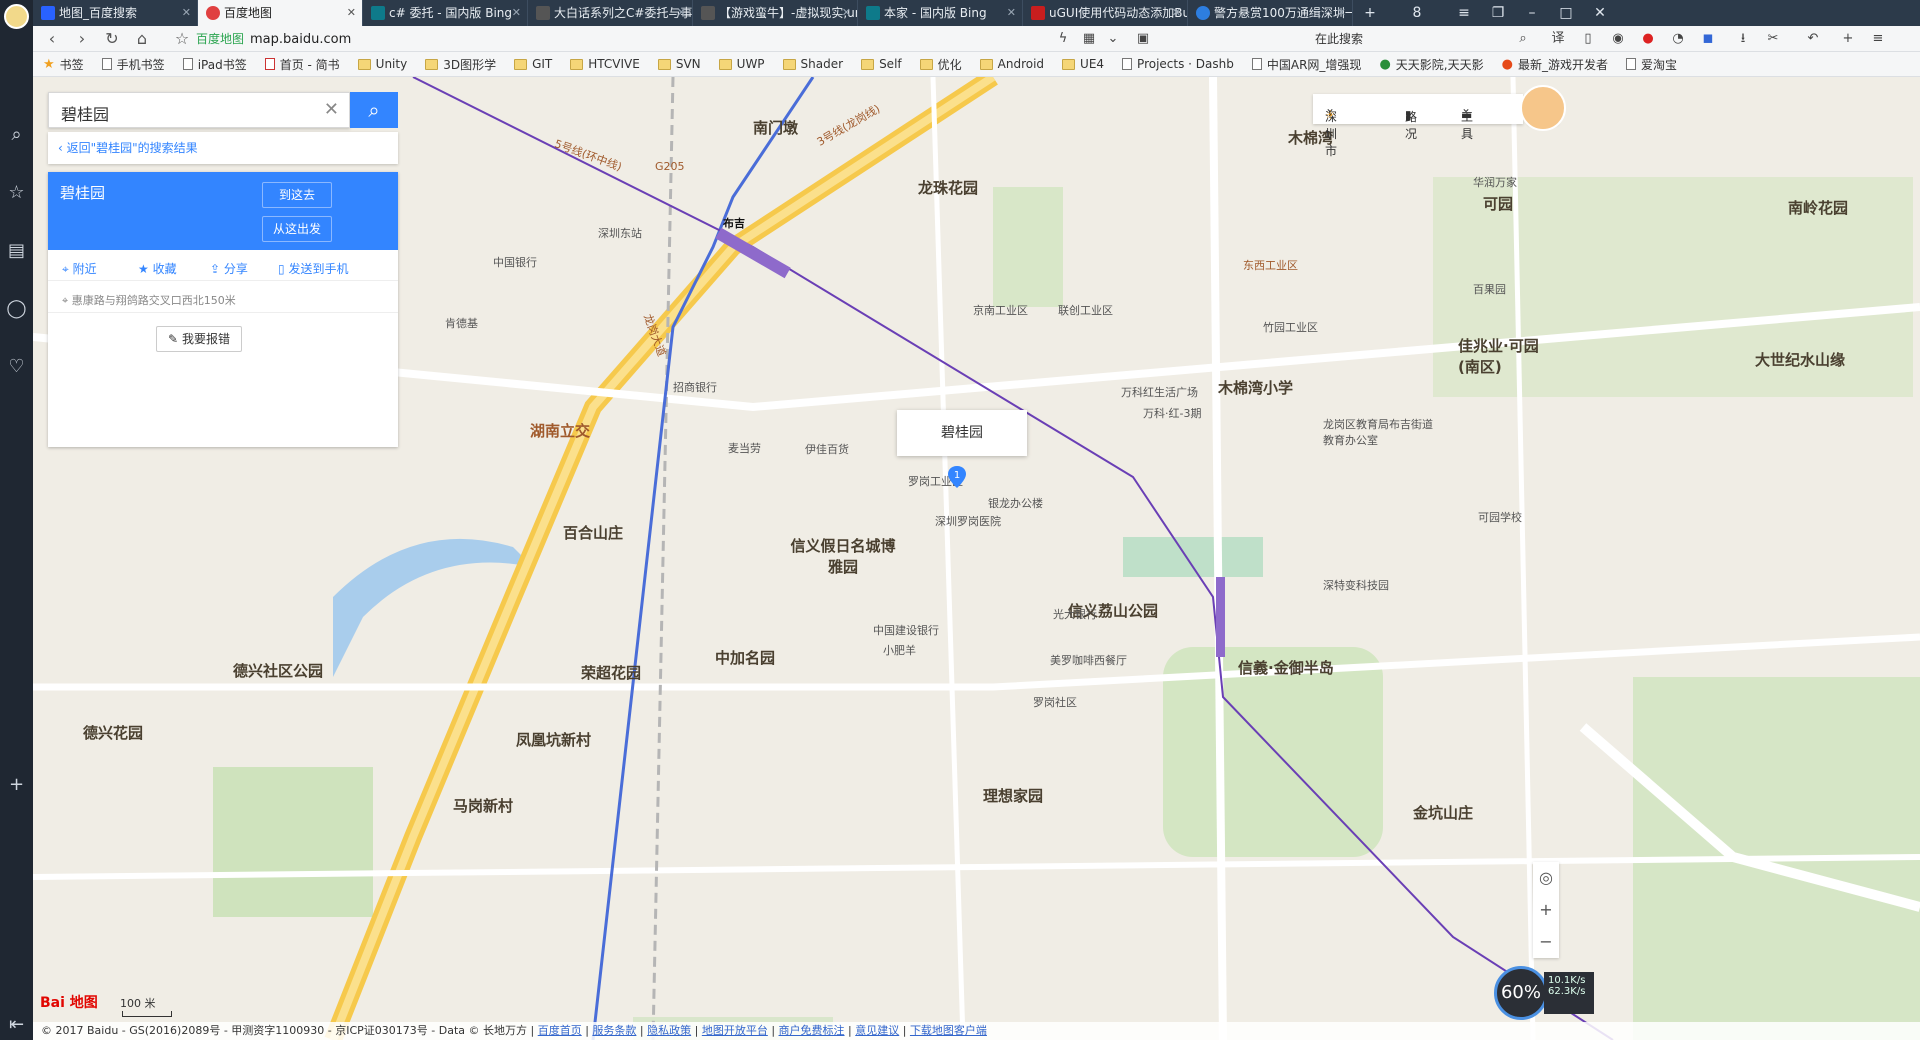  Describe the element at coordinates (812, 64) in the screenshot. I see `bookmark-folder: Shader` at that location.